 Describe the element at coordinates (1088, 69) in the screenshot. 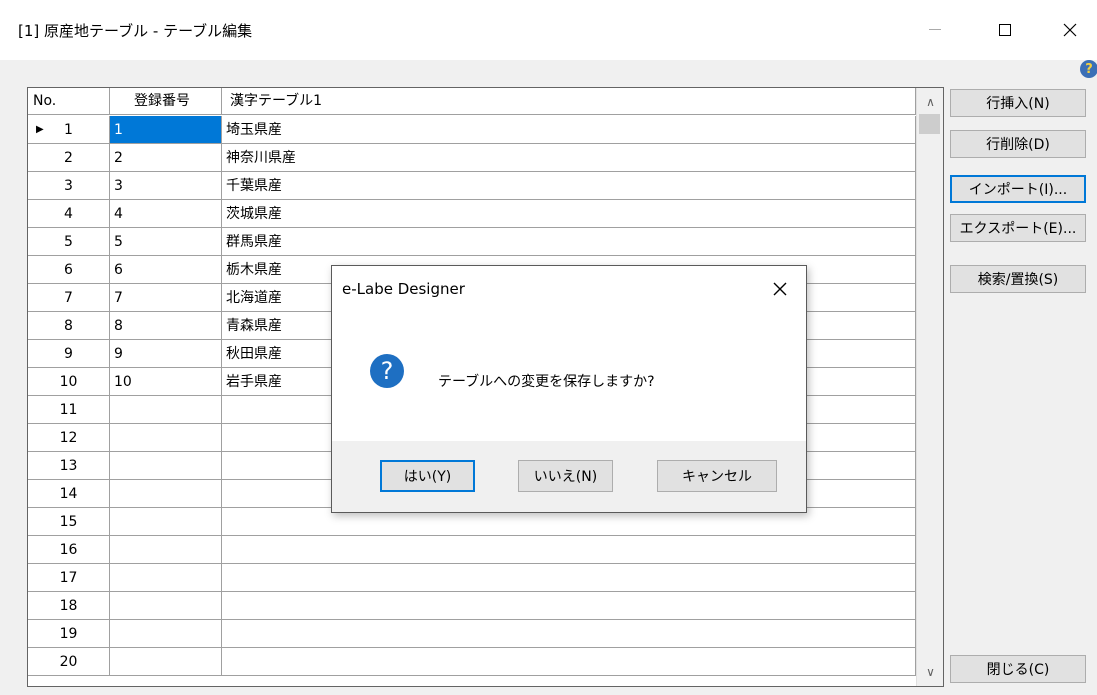

I see `help-icon: ?` at that location.